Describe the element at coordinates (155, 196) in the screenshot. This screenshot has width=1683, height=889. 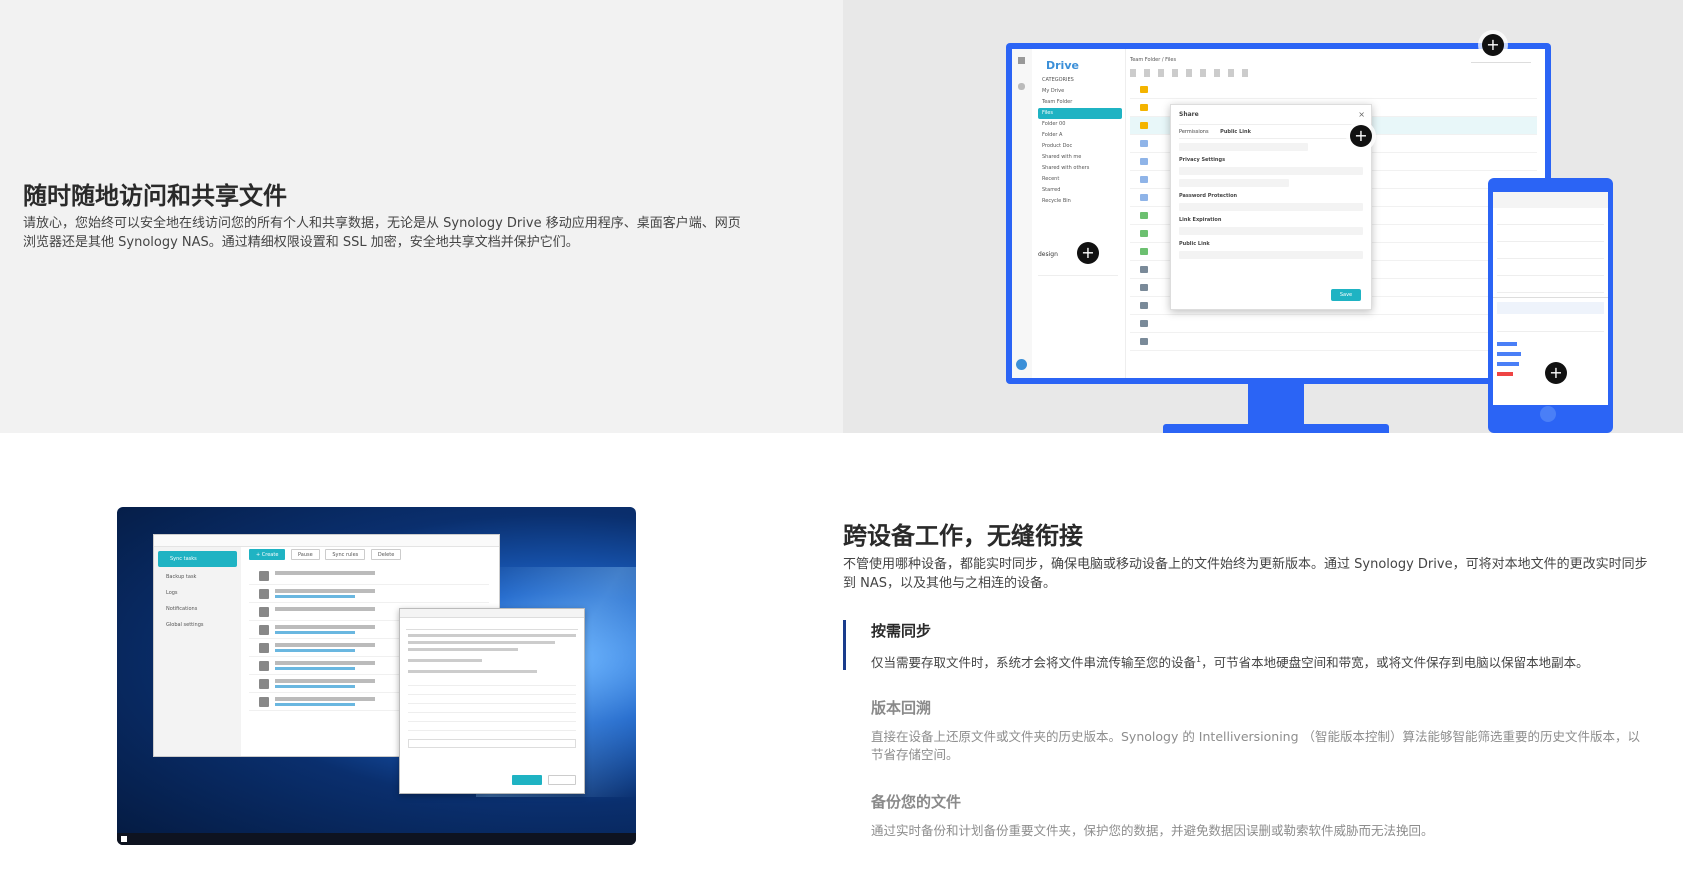
I see `section-title-share: 随时随地访问和共享文件` at that location.